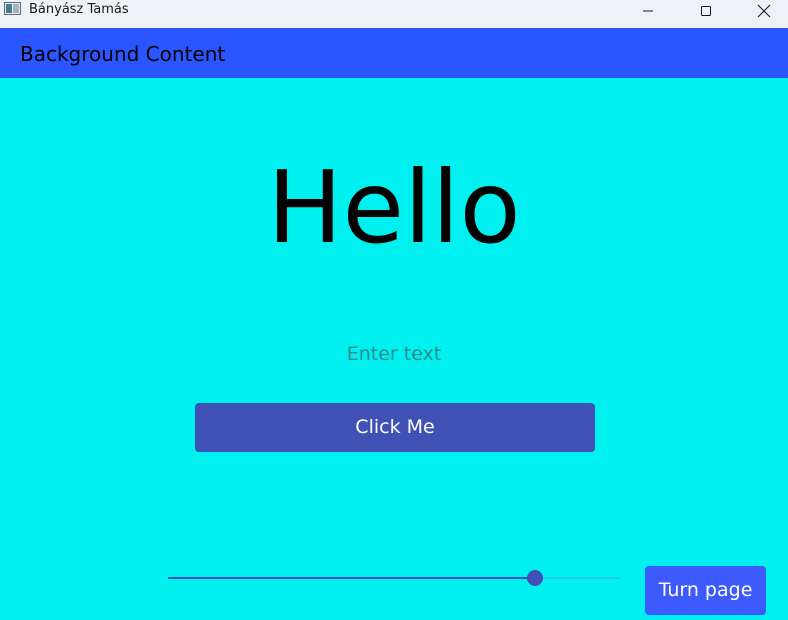  What do you see at coordinates (534, 578) in the screenshot?
I see `slider-thumb` at bounding box center [534, 578].